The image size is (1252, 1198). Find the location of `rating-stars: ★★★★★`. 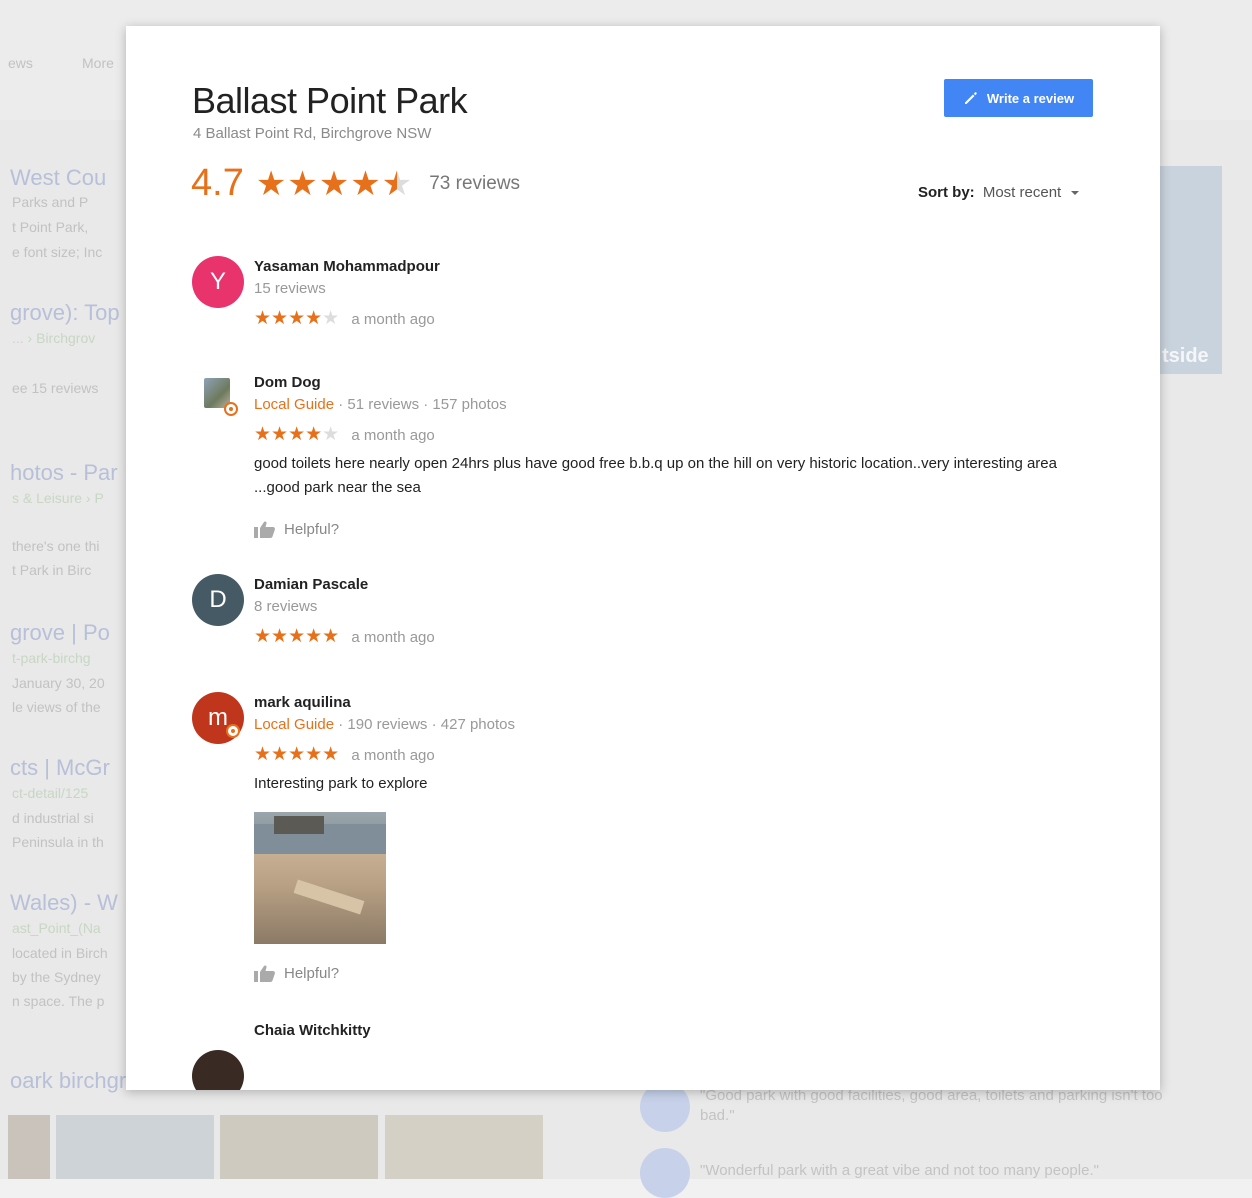

rating-stars: ★★★★★ is located at coordinates (334, 184).